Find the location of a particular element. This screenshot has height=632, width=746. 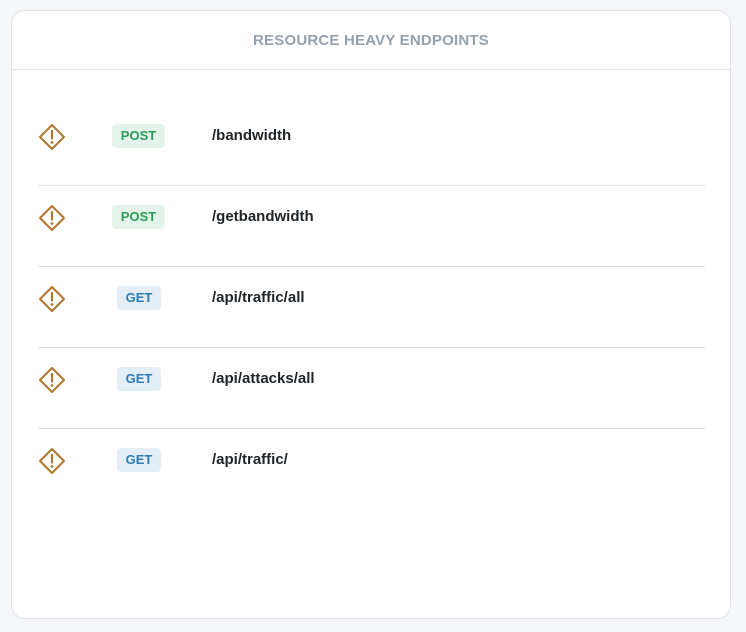

endpoint-row: GET /api/attacks/all is located at coordinates (371, 388).